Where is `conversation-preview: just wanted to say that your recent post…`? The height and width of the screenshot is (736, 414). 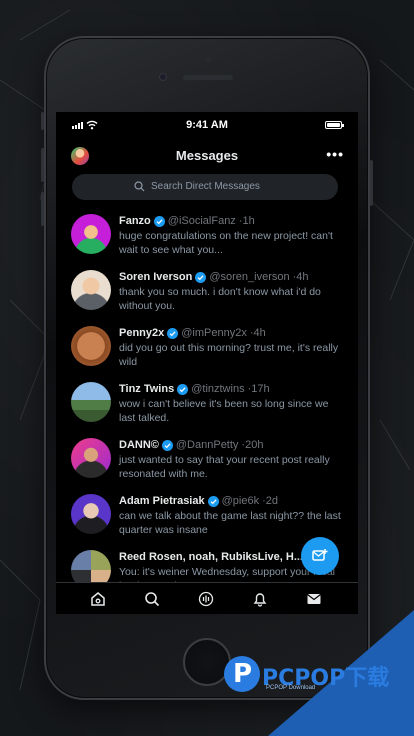
conversation-preview: just wanted to say that your recent post… is located at coordinates (224, 467).